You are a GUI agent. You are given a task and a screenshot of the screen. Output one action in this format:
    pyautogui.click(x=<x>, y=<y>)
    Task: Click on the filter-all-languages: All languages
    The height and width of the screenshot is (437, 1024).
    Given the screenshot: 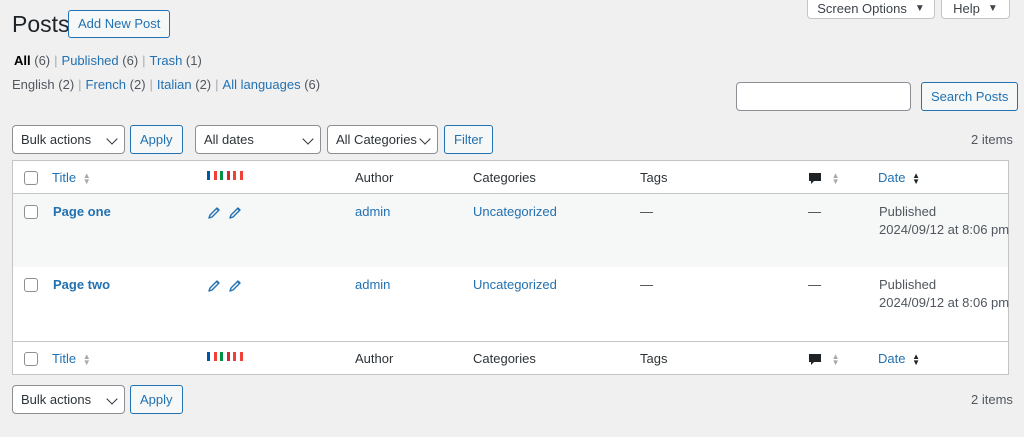 What is the action you would take?
    pyautogui.click(x=262, y=84)
    